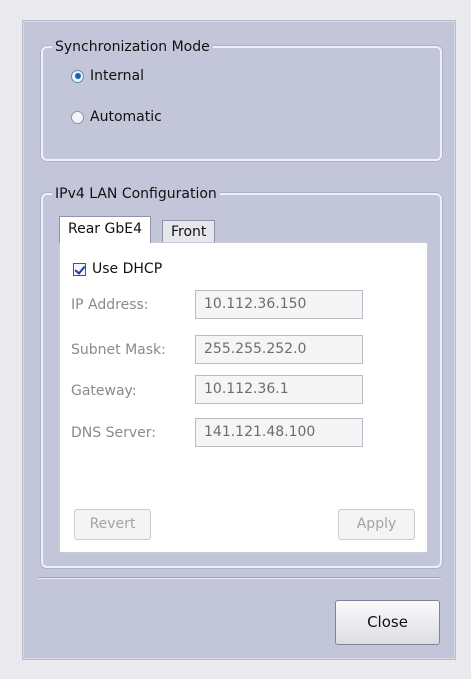 This screenshot has width=471, height=679. Describe the element at coordinates (136, 194) in the screenshot. I see `ipv4-lan-configuration-legend: IPv4 LAN Configuration` at that location.